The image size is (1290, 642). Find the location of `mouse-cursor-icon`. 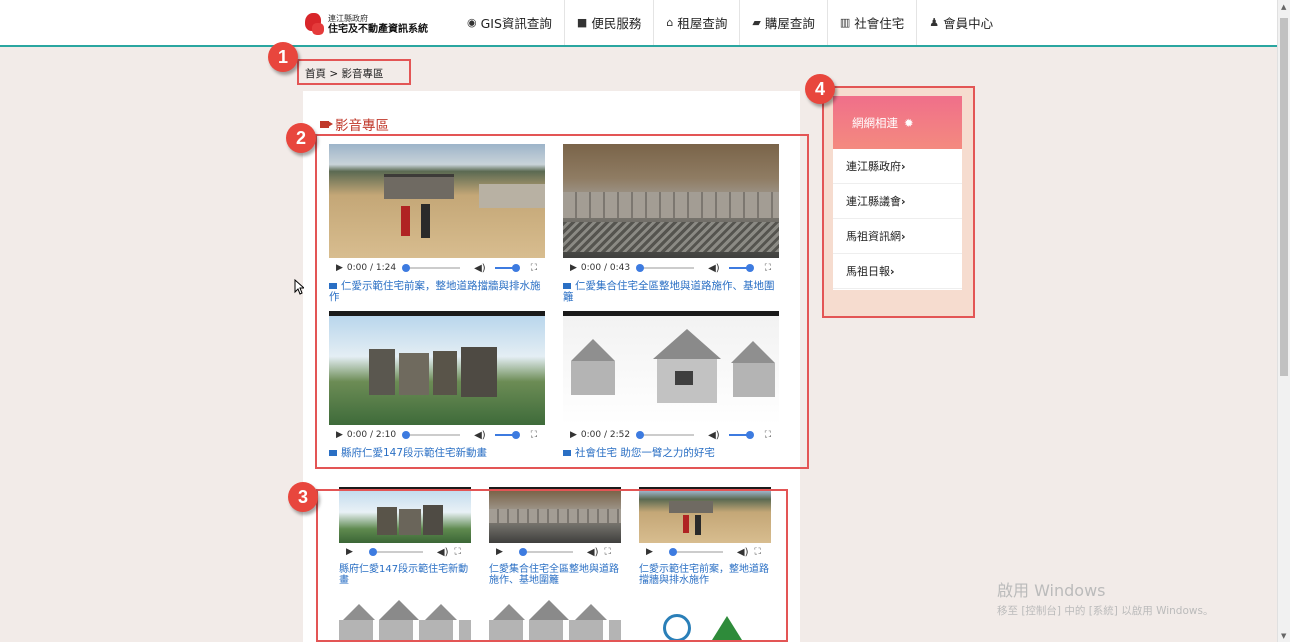

mouse-cursor-icon is located at coordinates (299, 287).